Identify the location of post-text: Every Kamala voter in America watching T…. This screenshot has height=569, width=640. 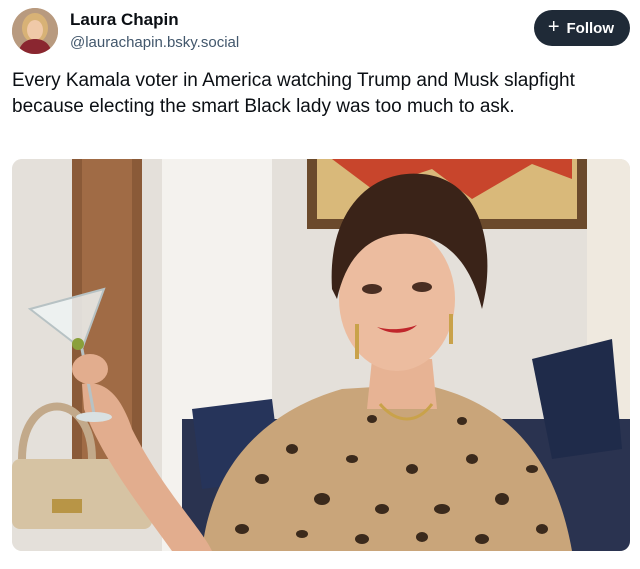
(293, 93).